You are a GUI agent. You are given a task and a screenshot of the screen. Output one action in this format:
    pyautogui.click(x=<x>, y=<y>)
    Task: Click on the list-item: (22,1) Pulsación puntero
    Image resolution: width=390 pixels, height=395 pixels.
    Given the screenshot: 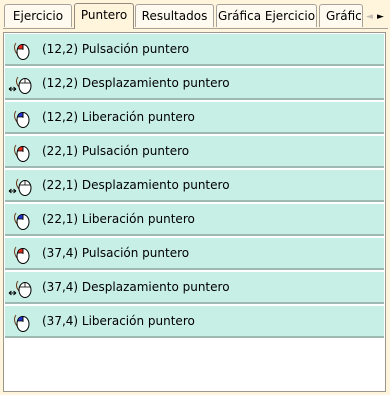 What is the action you would take?
    pyautogui.click(x=194, y=152)
    